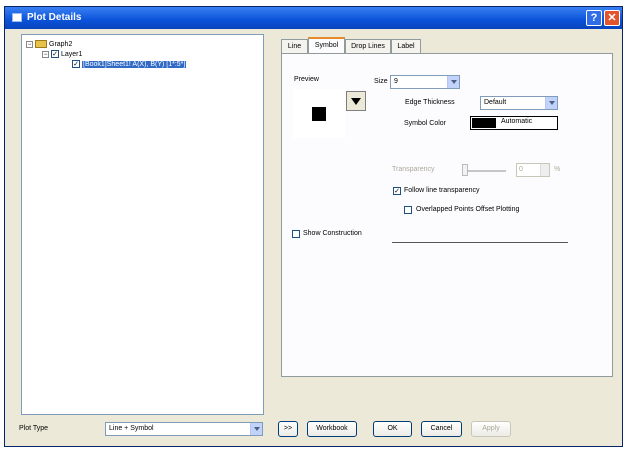 This screenshot has width=625, height=449. I want to click on tree-node-plot-label: [Book1]Sheet1! A(X), B(Y) [1*:5*], so click(134, 64).